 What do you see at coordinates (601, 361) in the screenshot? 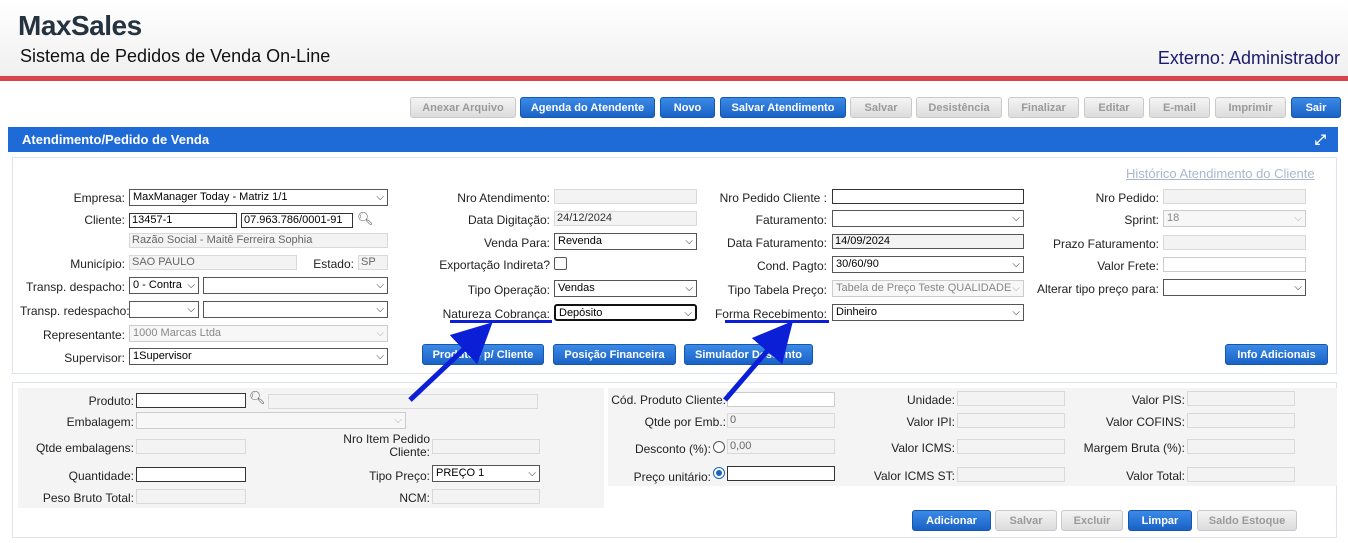
I see `annotation-arrows` at bounding box center [601, 361].